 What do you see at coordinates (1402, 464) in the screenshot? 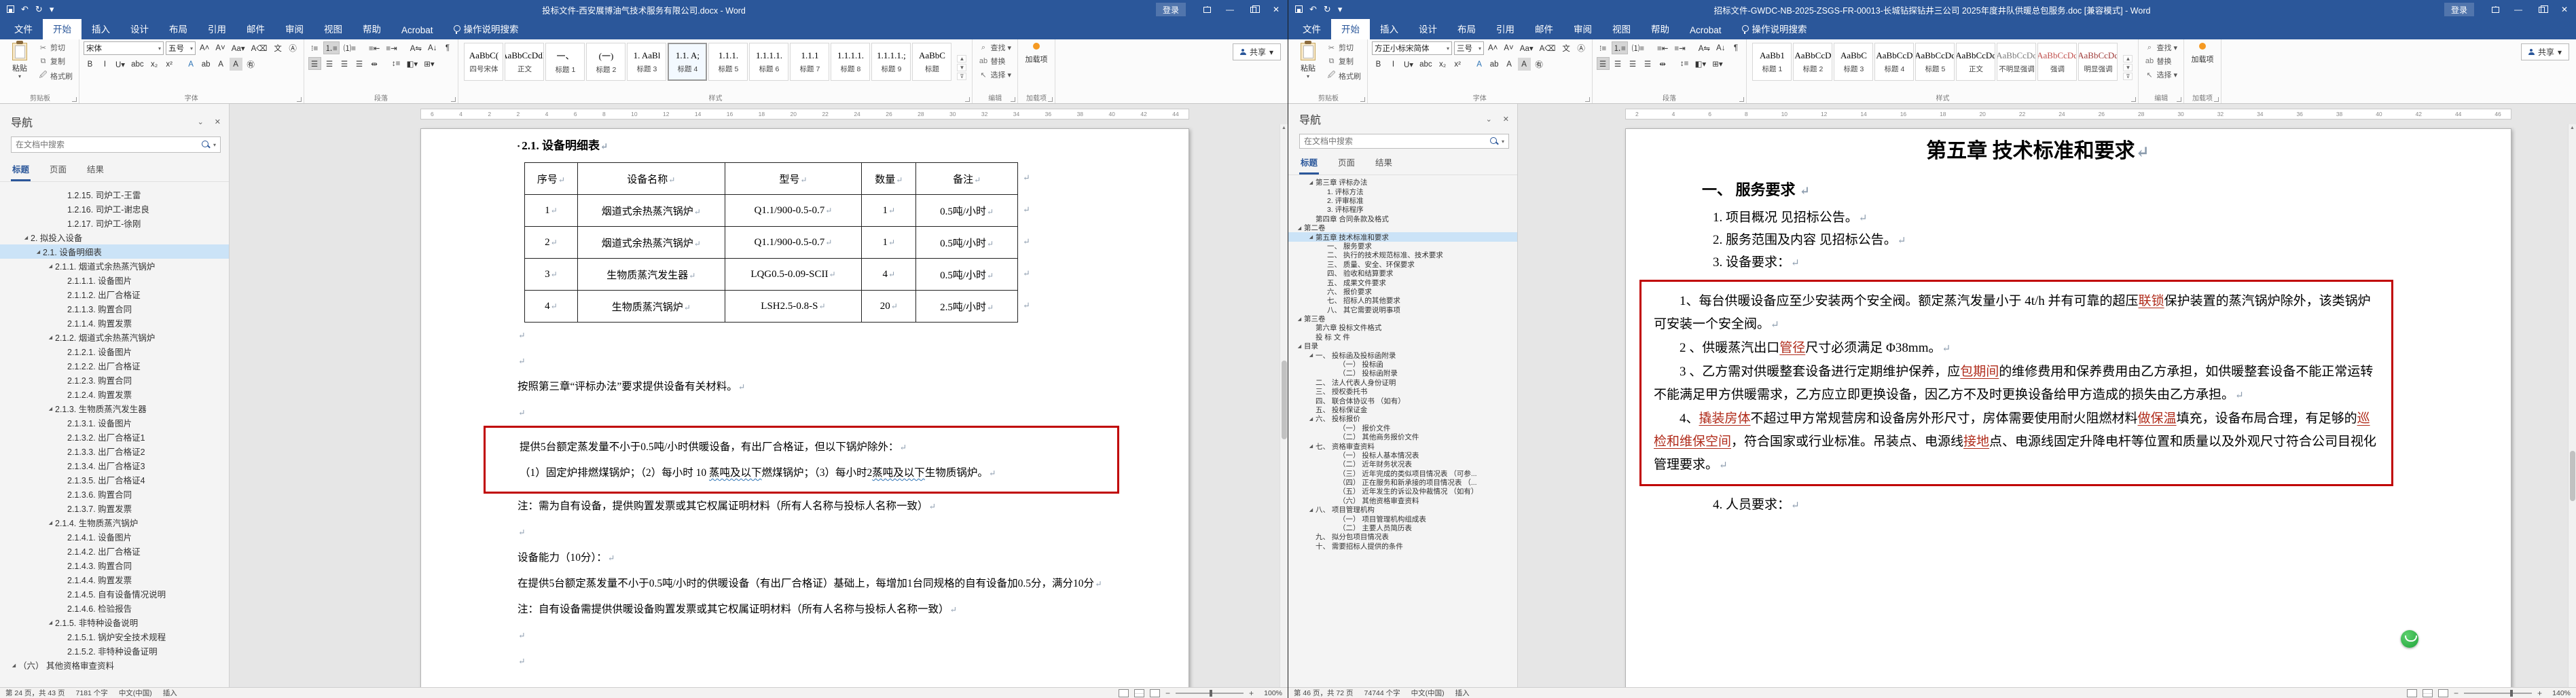
I see `nav-heading-item: （二） 近年财务状况表` at bounding box center [1402, 464].